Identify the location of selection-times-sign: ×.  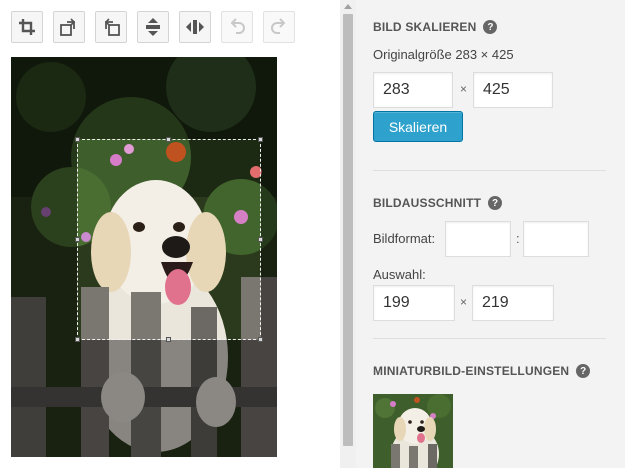
(464, 302).